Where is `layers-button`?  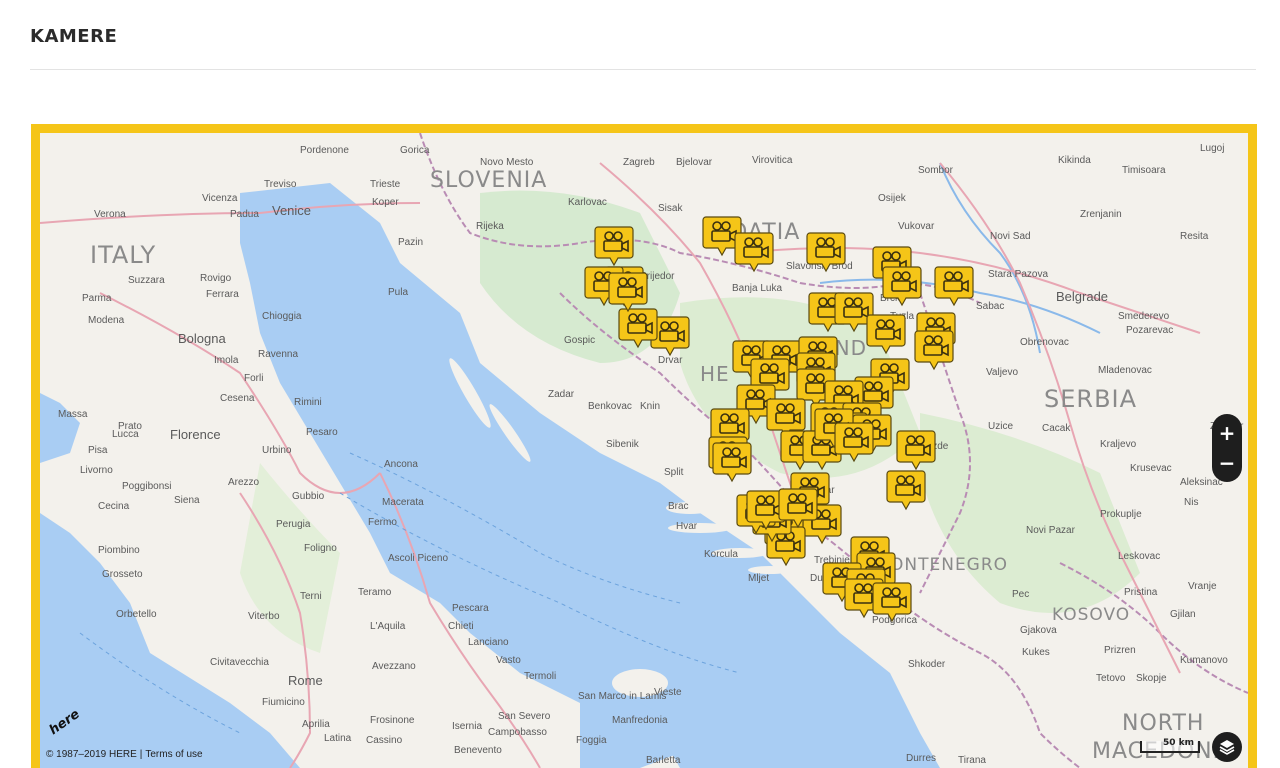
layers-button is located at coordinates (1227, 747).